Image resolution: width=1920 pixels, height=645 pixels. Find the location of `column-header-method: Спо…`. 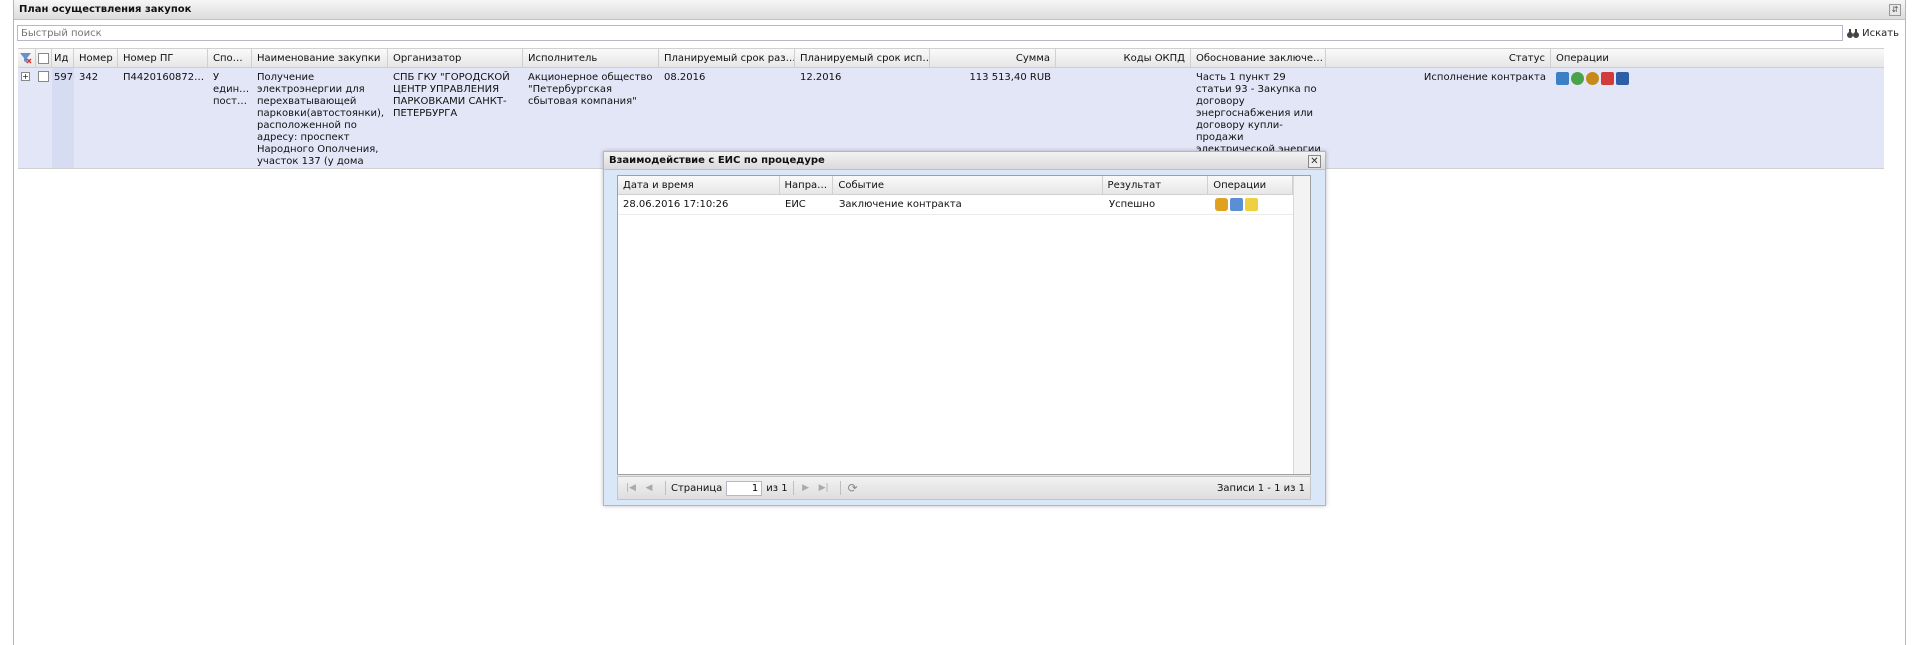

column-header-method: Спо… is located at coordinates (230, 58).